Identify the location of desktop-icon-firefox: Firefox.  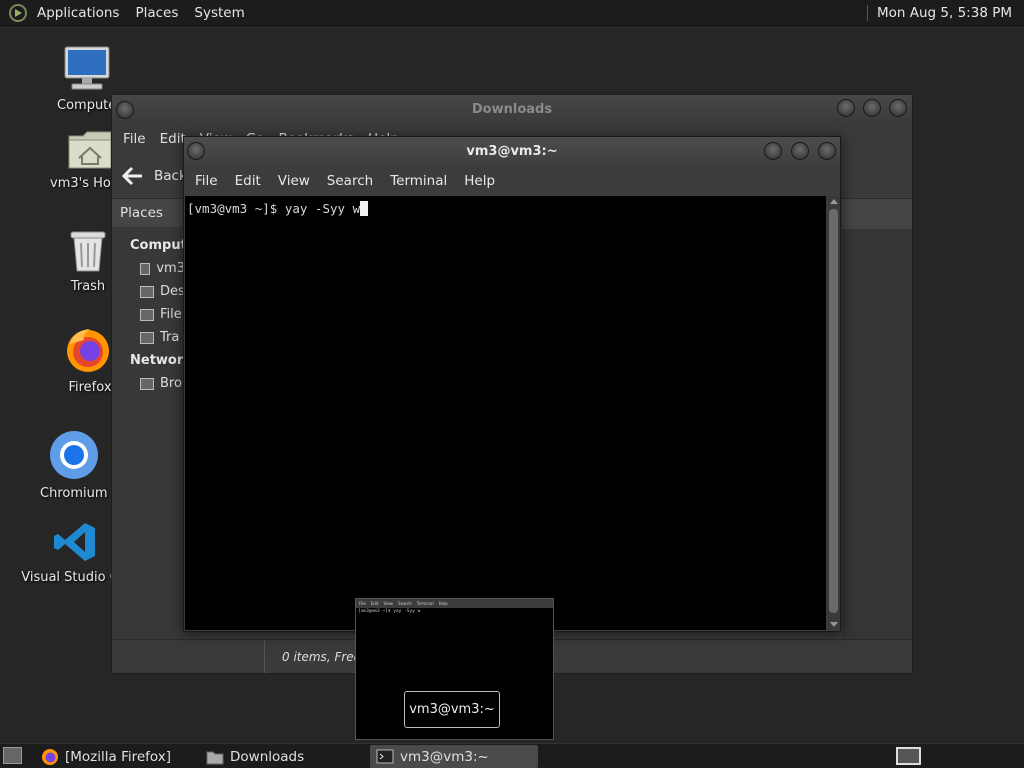
(88, 360).